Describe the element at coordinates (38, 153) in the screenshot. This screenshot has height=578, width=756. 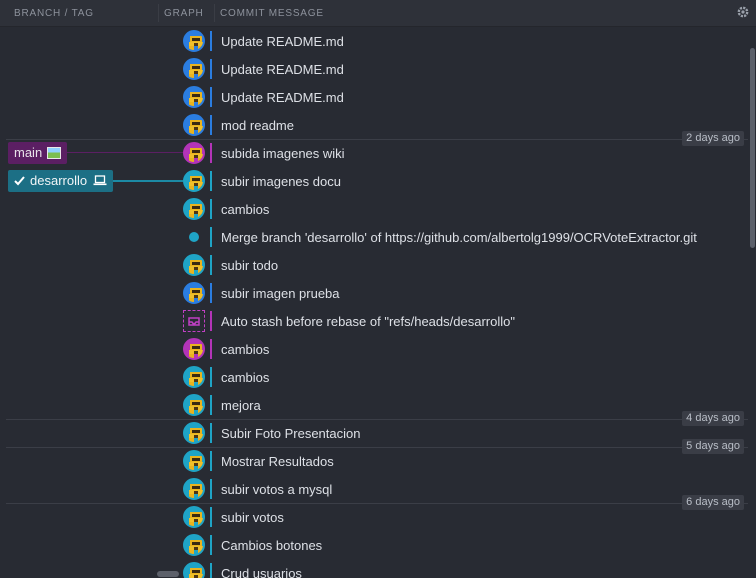
I see `branch-label-main: main` at that location.